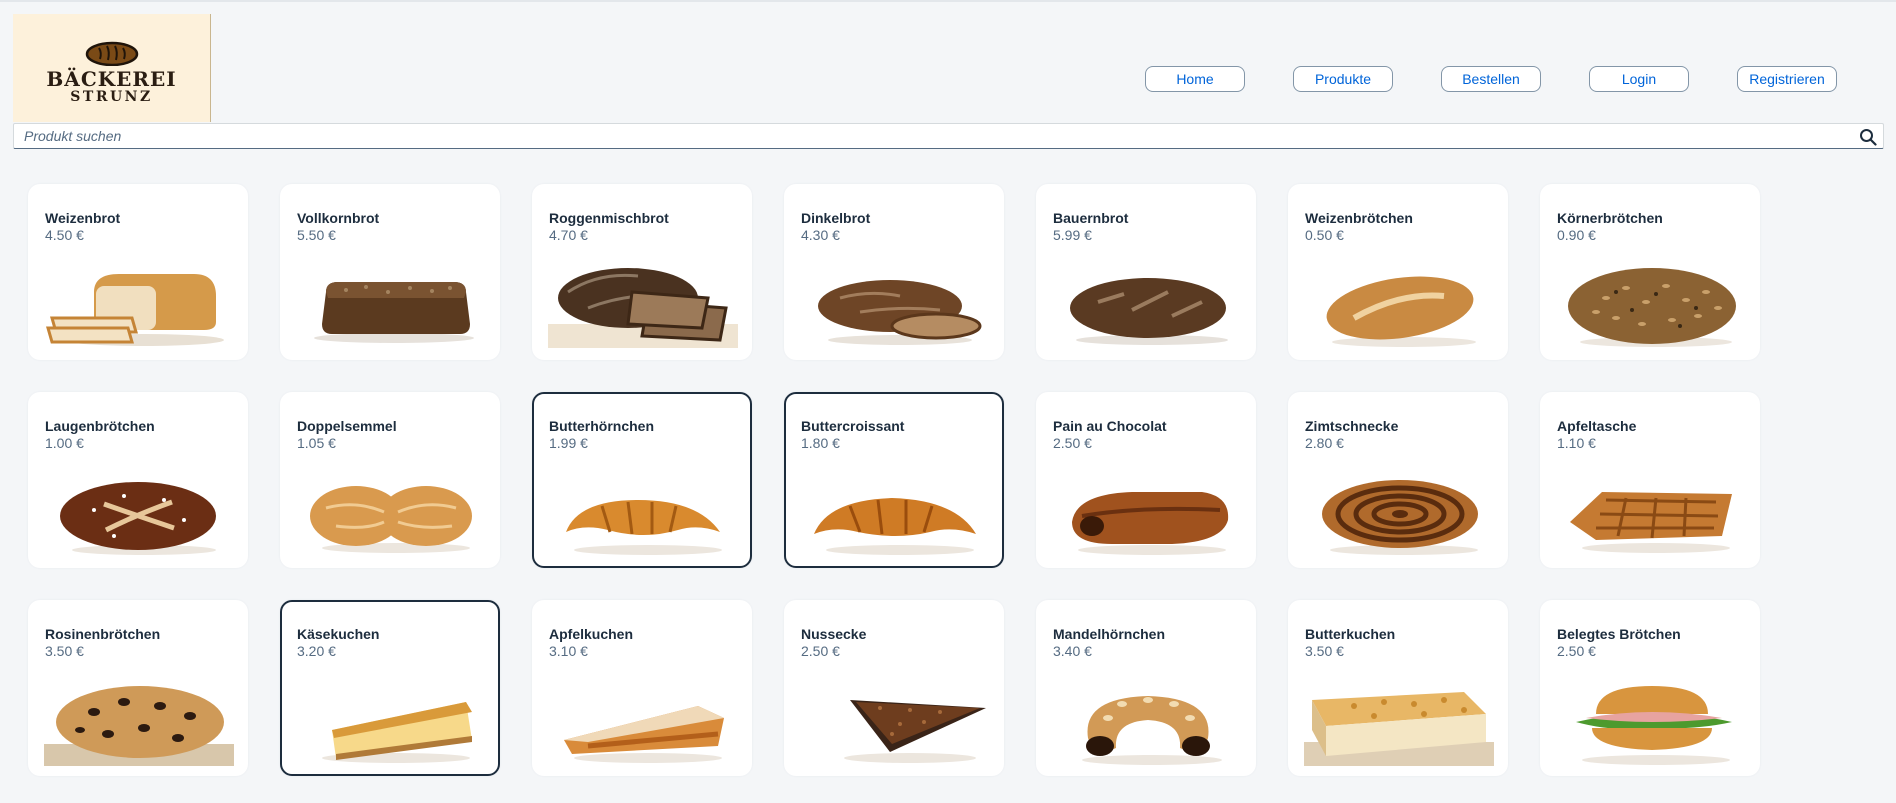 Image resolution: width=1896 pixels, height=803 pixels. I want to click on product-price: 3.10 €, so click(568, 651).